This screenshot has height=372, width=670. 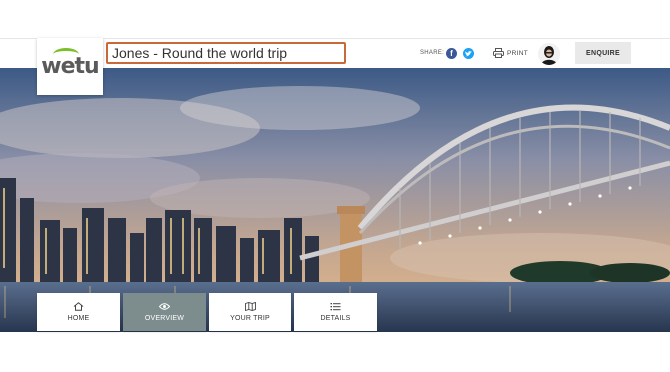 I want to click on tab-your-trip: YOUR TRIP, so click(x=250, y=312).